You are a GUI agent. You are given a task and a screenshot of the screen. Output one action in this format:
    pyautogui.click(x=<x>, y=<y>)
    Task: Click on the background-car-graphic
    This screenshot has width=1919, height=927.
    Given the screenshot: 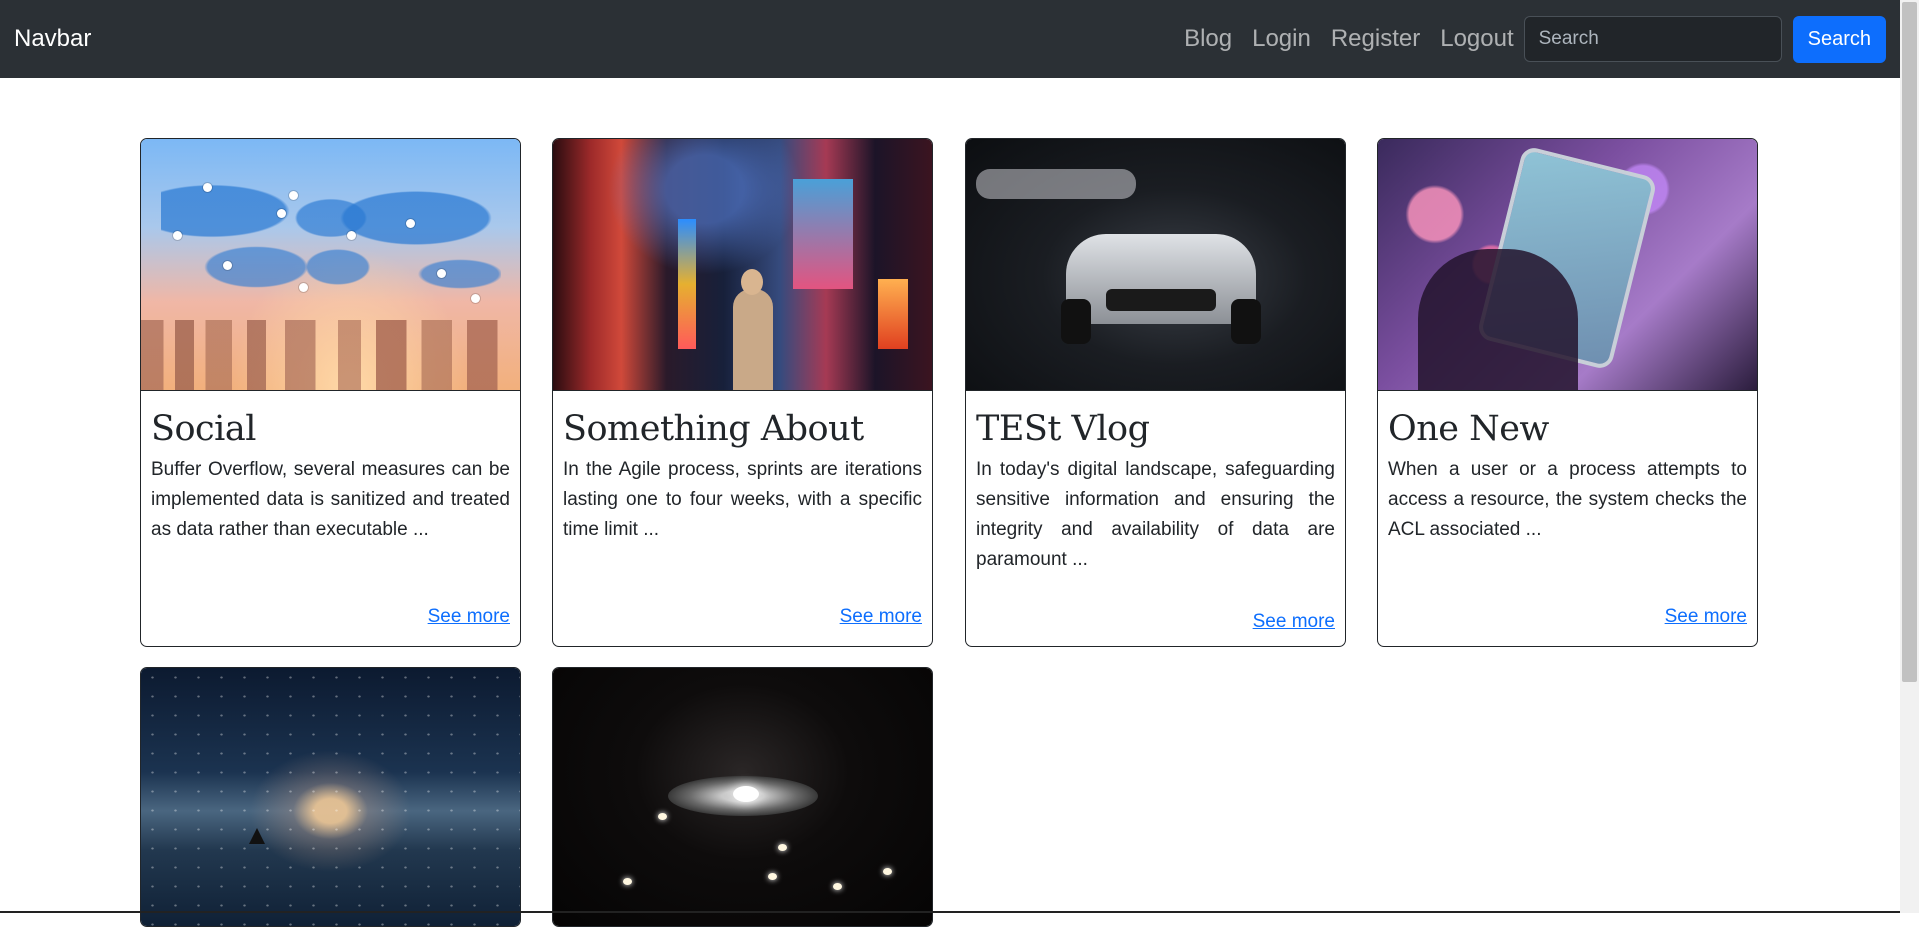 What is the action you would take?
    pyautogui.click(x=1056, y=184)
    